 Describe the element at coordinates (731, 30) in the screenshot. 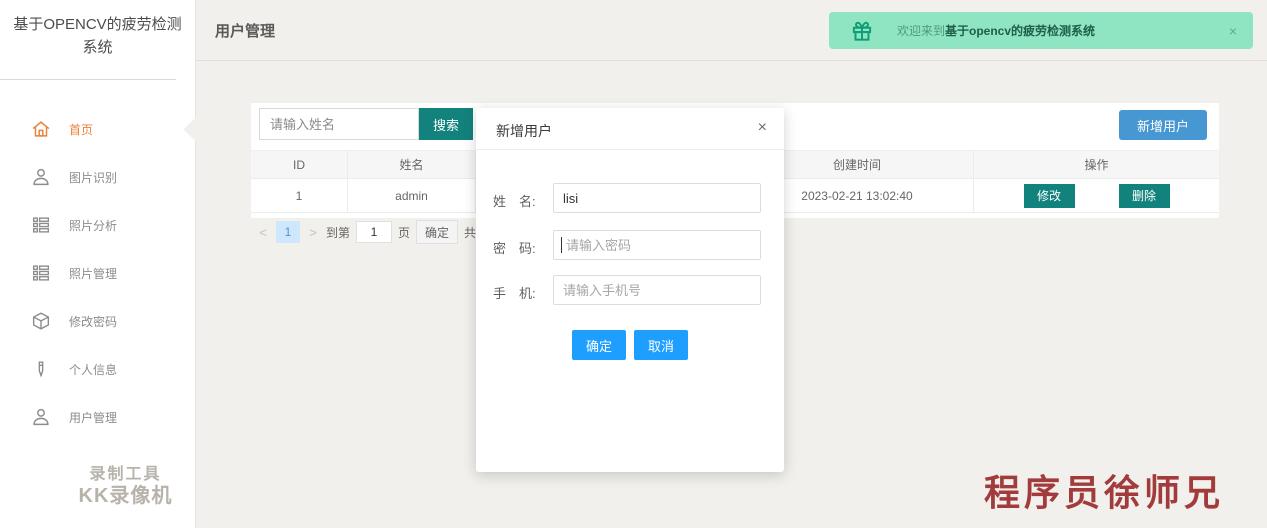

I see `topbar: 用户管理 欢迎来到基于opencv的疲劳检测系统 ×` at that location.